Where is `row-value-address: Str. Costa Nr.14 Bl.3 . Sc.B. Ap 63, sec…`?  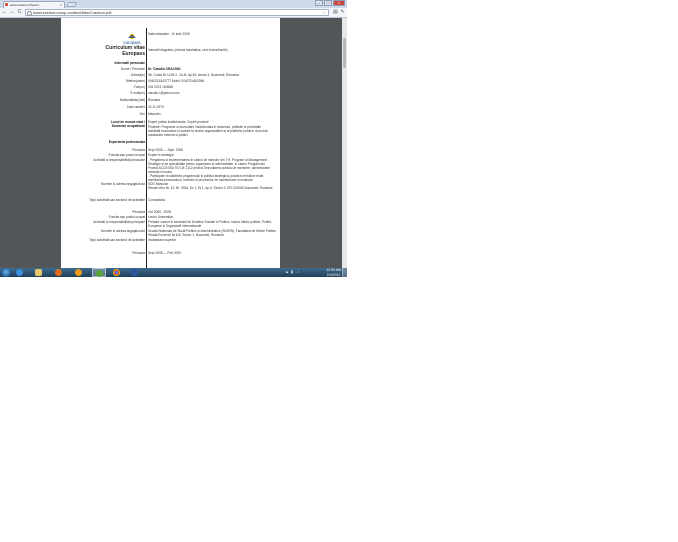 row-value-address: Str. Costa Nr.14 Bl.3 . Sc.B. Ap 63, sec… is located at coordinates (193, 75).